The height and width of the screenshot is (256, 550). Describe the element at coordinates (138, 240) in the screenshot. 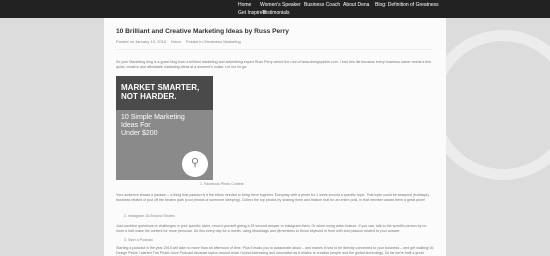

I see `list-item-3: 3. Start a Podcast` at that location.